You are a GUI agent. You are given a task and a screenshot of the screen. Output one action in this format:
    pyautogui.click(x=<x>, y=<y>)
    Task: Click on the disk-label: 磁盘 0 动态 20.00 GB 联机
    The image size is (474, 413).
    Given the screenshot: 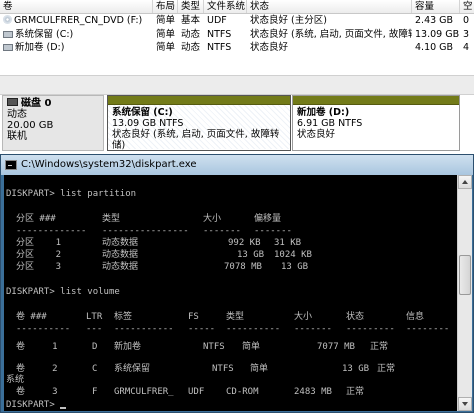 What is the action you would take?
    pyautogui.click(x=53, y=123)
    